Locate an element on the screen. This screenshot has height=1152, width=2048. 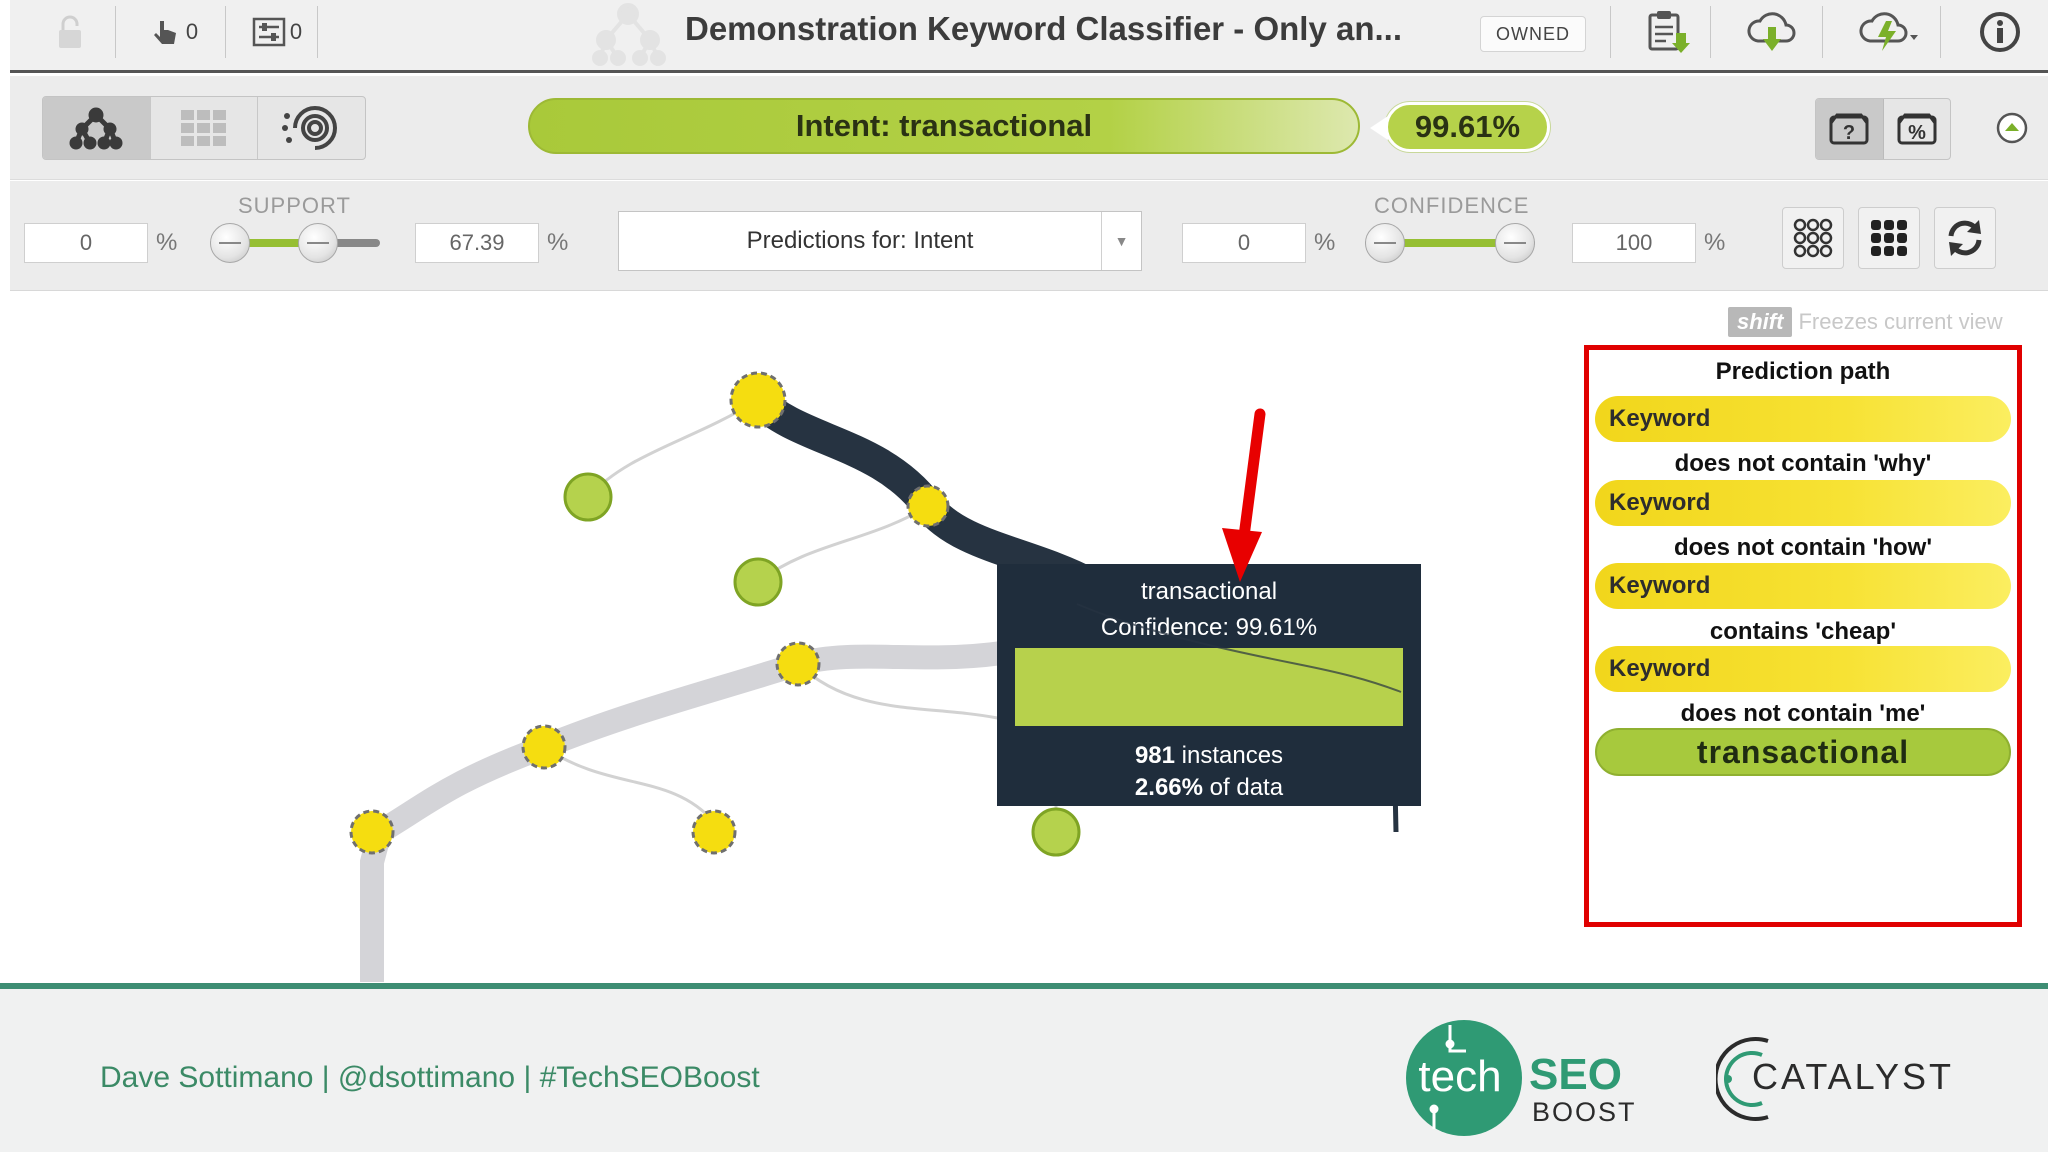
info-button is located at coordinates (2000, 32).